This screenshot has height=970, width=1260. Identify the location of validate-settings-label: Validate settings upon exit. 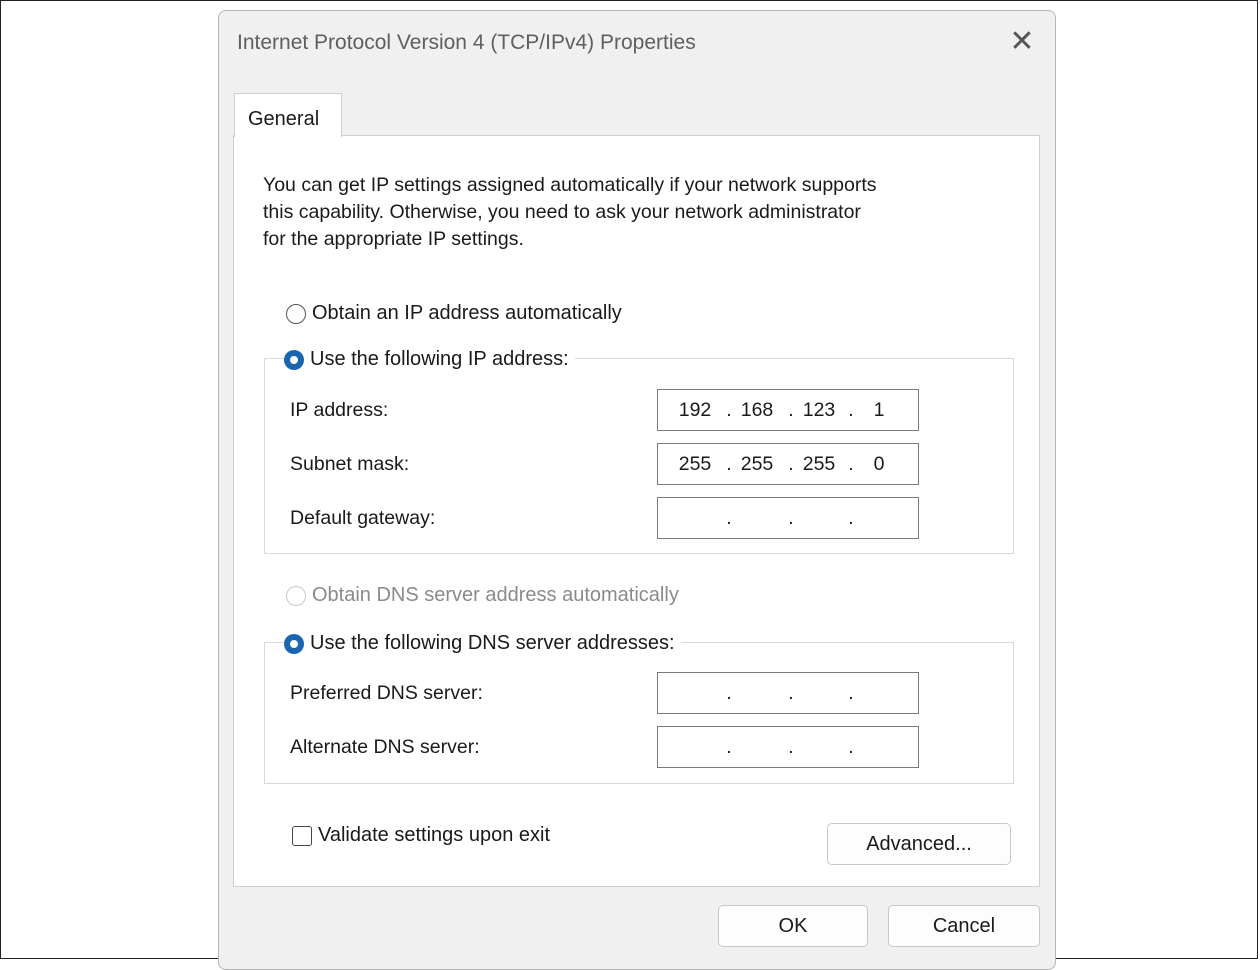
(434, 835).